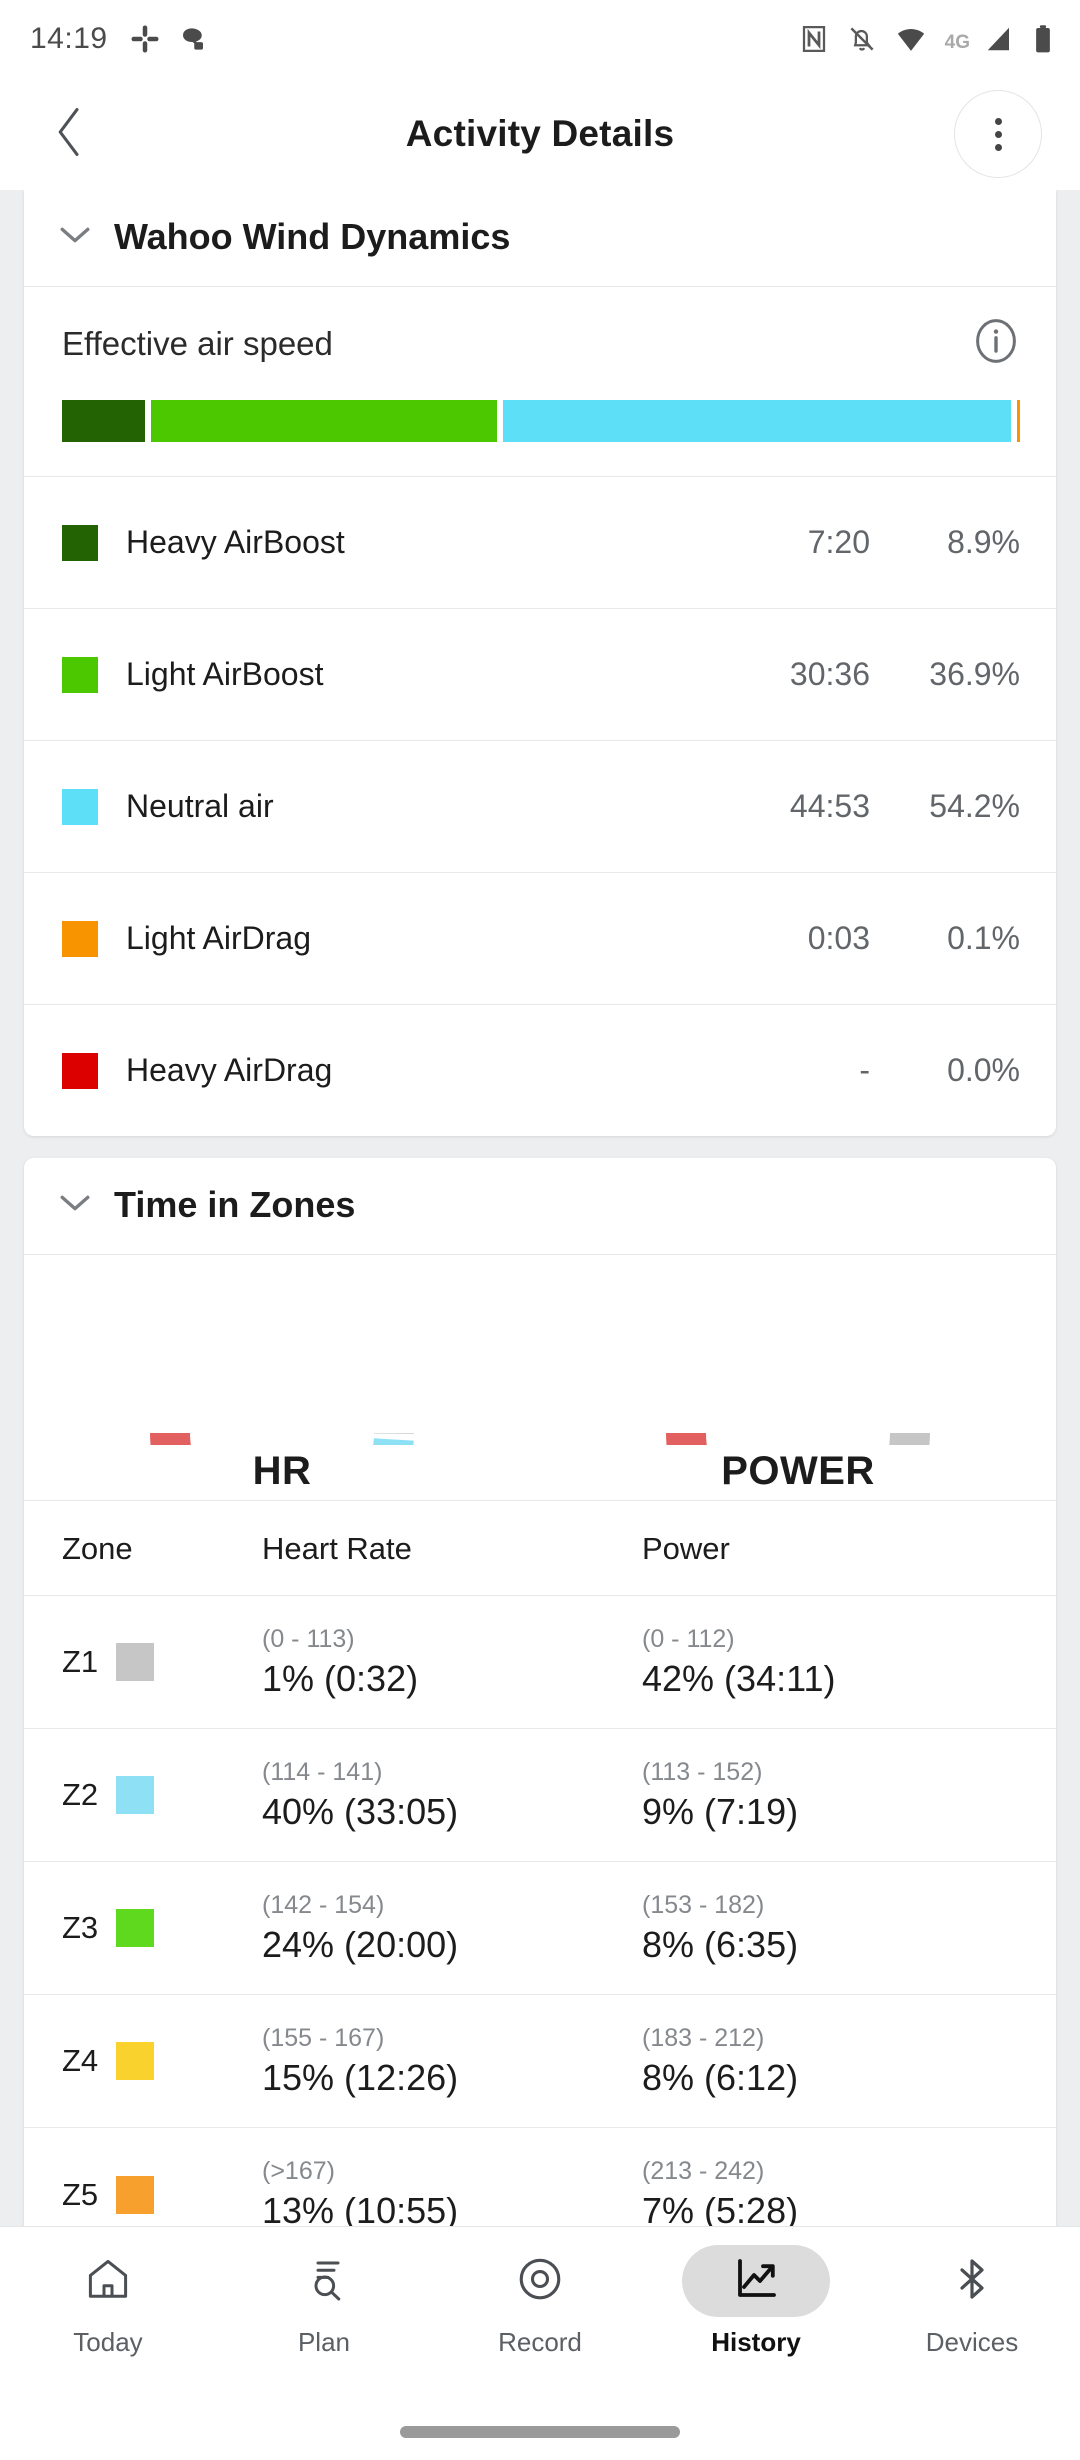 The image size is (1080, 2460). What do you see at coordinates (80, 2194) in the screenshot?
I see `zone-name: Z5` at bounding box center [80, 2194].